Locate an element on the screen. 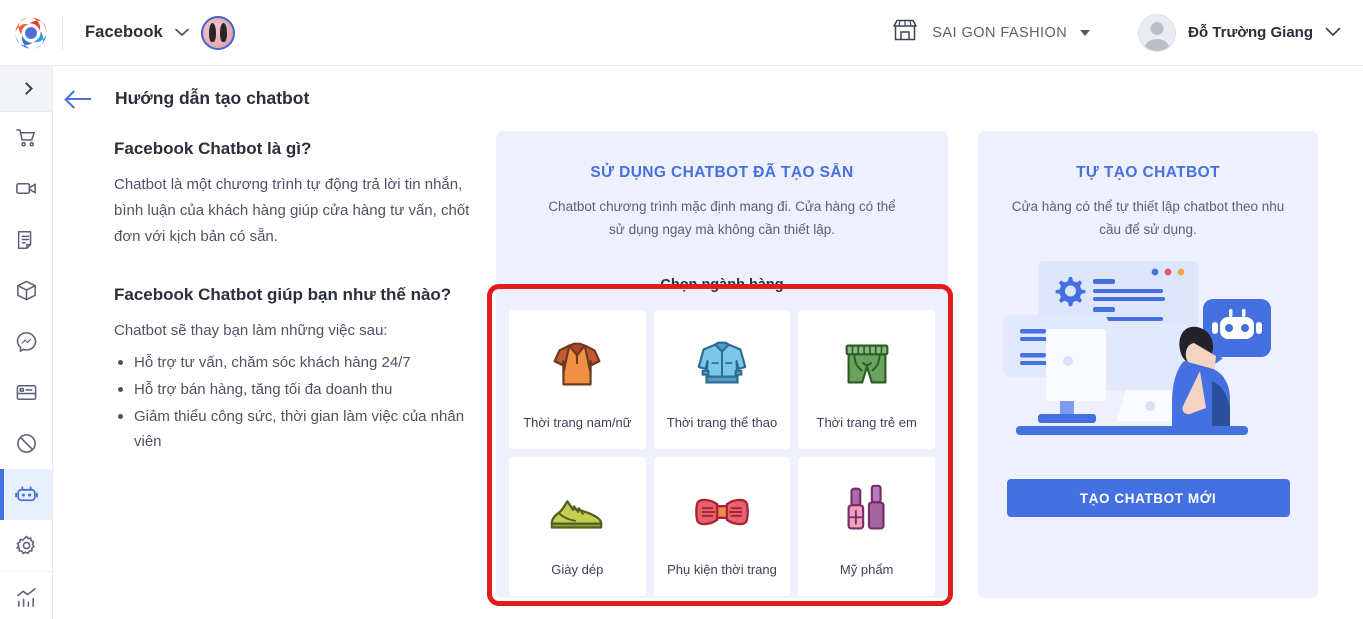 This screenshot has height=619, width=1363. category-card-footwear: Giày dép is located at coordinates (577, 526).